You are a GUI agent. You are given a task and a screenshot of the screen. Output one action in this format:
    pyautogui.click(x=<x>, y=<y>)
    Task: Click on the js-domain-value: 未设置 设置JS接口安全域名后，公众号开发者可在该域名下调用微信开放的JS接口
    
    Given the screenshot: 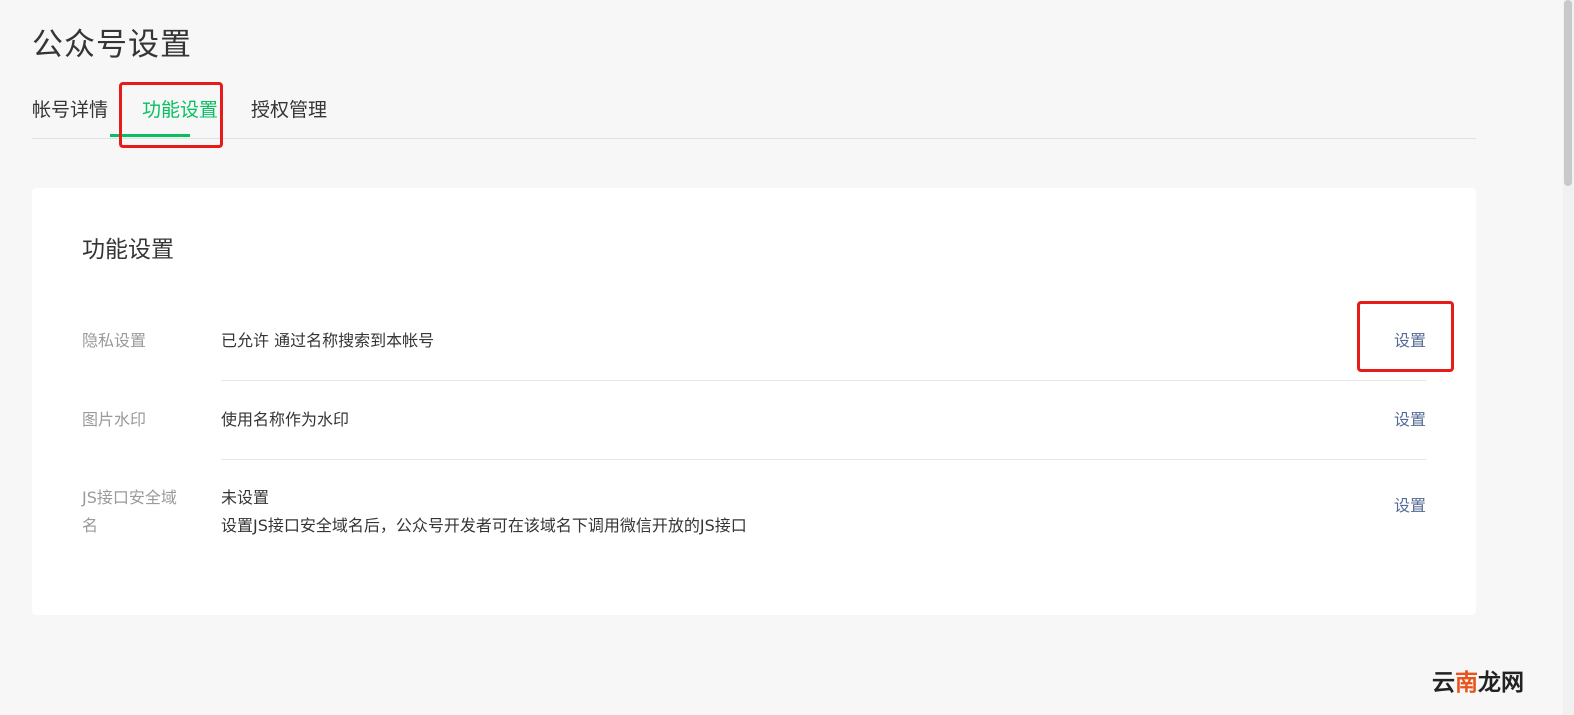 What is the action you would take?
    pyautogui.click(x=721, y=512)
    